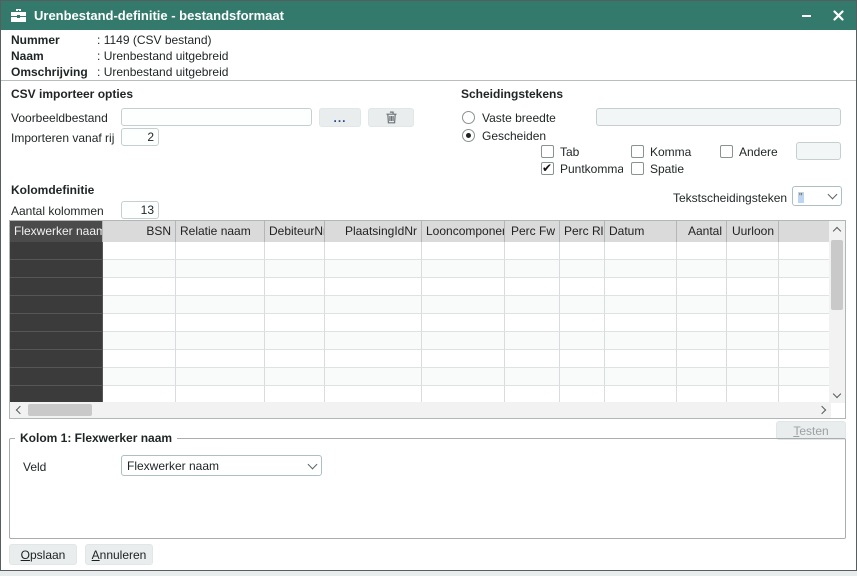 The width and height of the screenshot is (857, 576). Describe the element at coordinates (547, 168) in the screenshot. I see `puntkomma-checkbox` at that location.